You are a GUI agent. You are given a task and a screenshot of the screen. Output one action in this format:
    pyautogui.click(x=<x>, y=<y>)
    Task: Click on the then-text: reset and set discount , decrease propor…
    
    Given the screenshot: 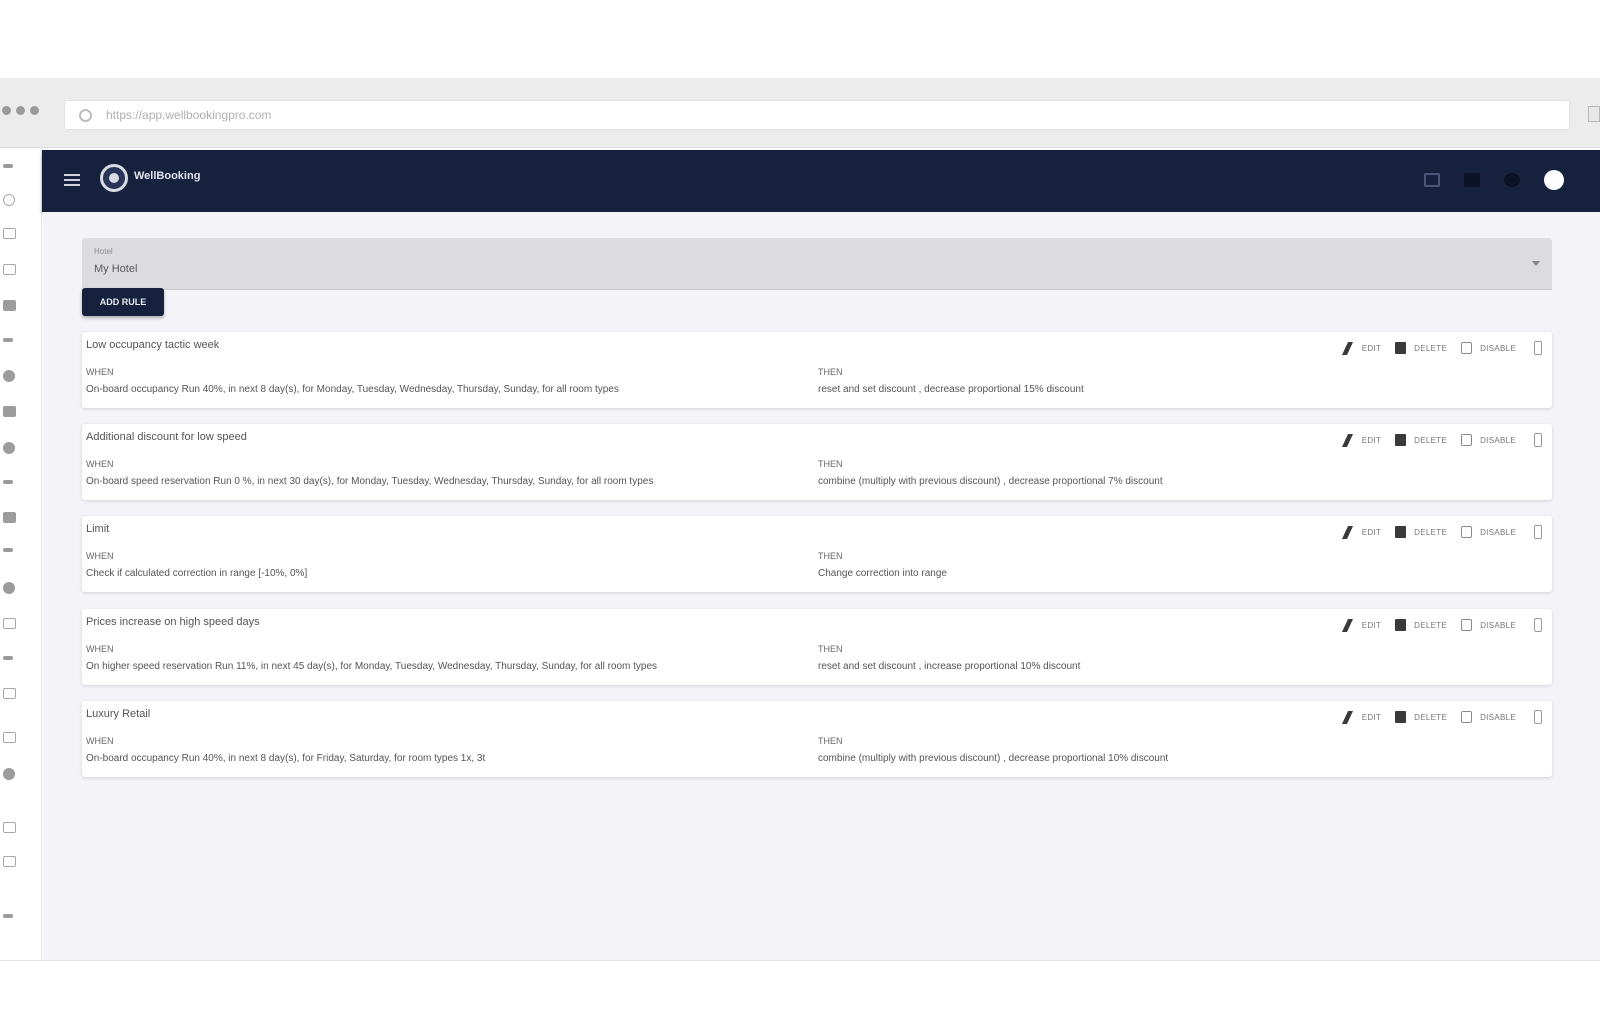 What is the action you would take?
    pyautogui.click(x=951, y=389)
    